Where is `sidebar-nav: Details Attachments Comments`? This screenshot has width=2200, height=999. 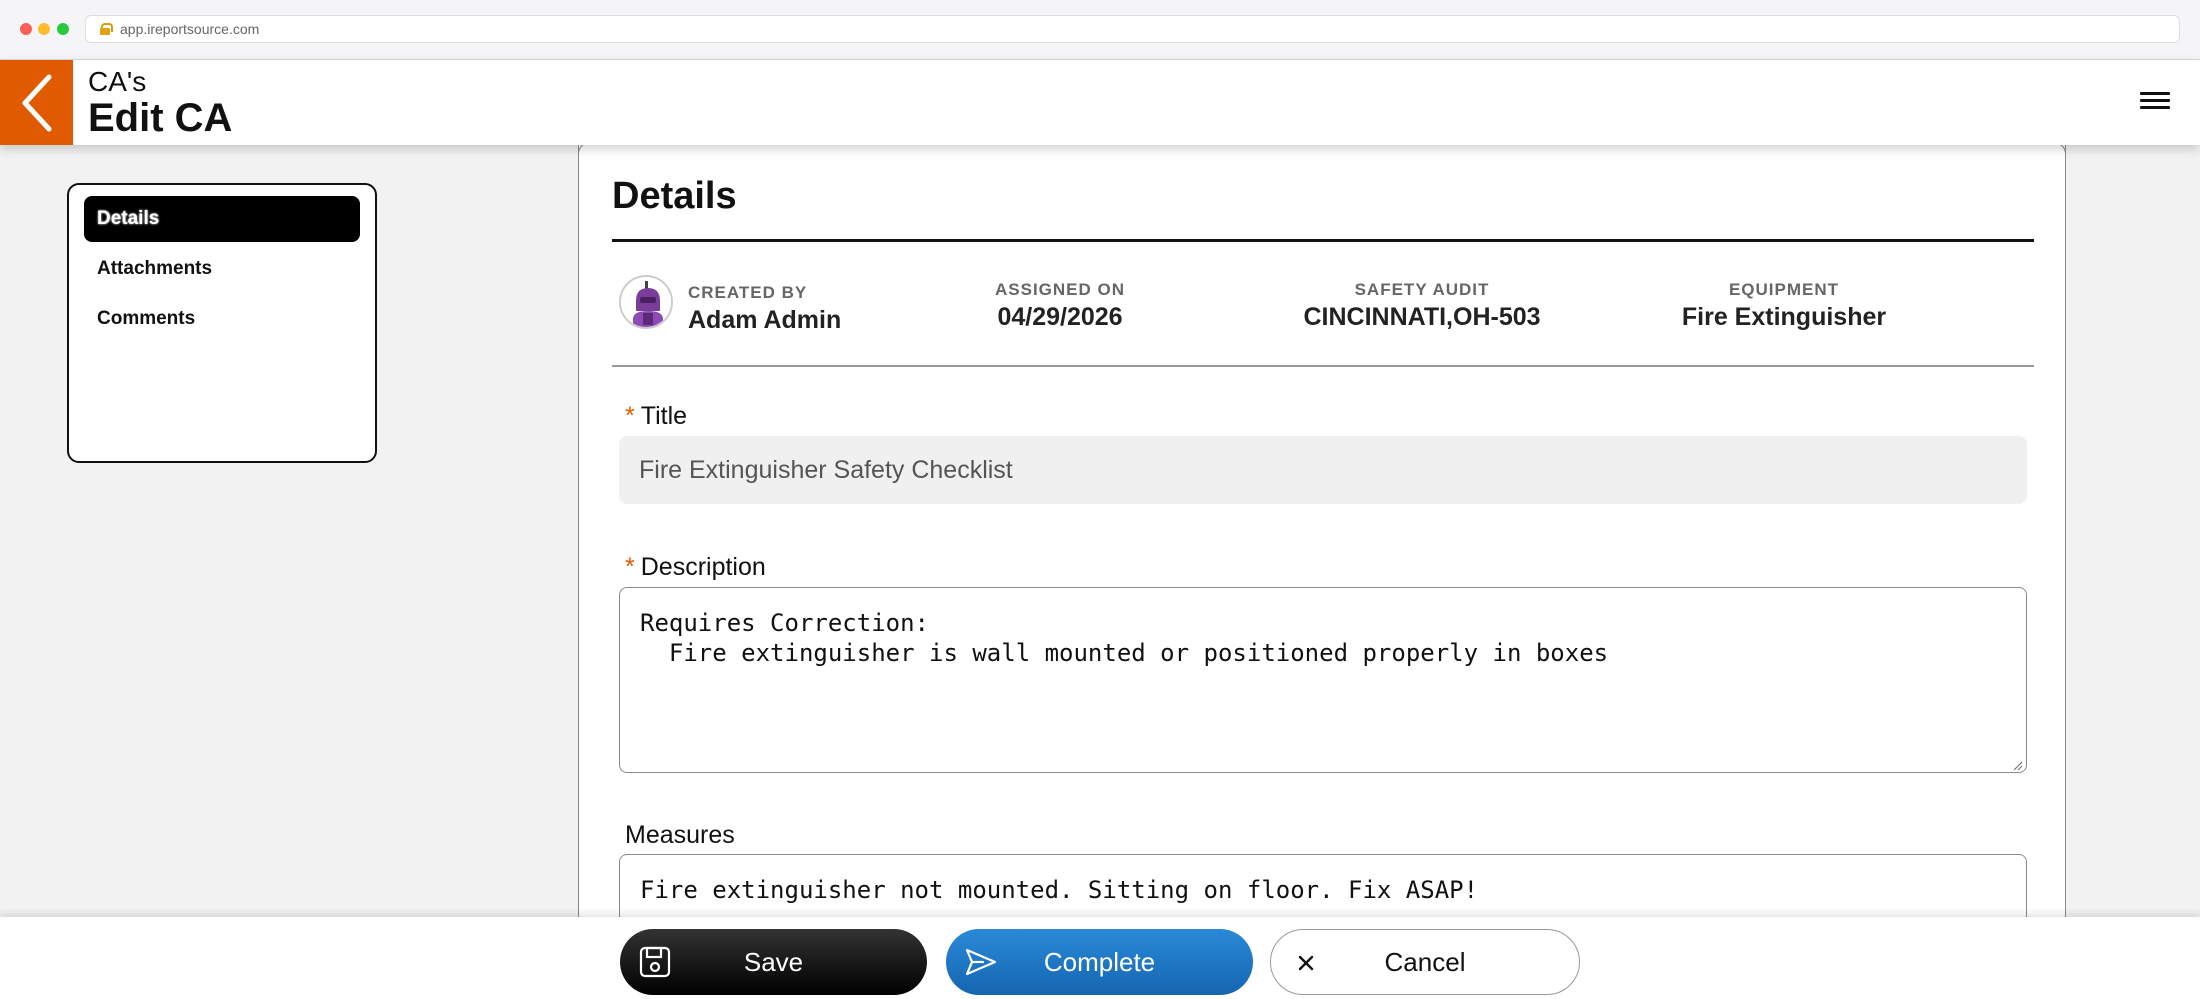
sidebar-nav: Details Attachments Comments is located at coordinates (222, 323).